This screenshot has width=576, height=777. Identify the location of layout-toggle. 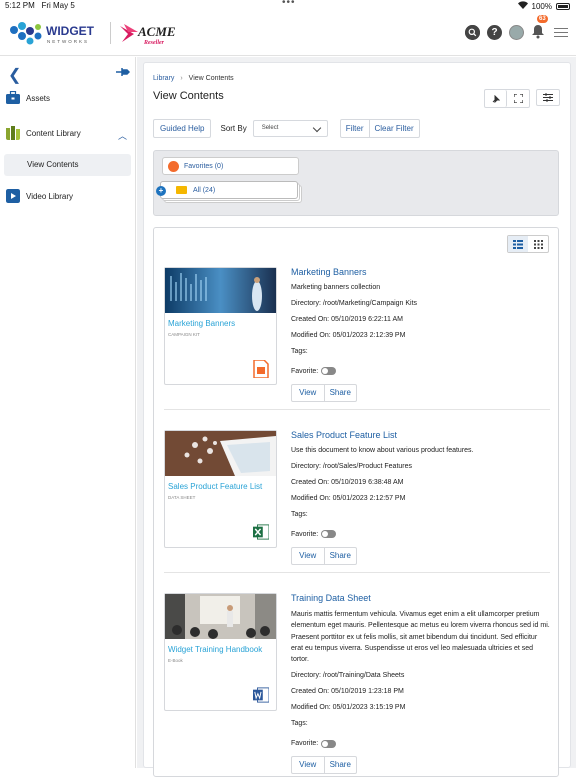
(528, 244).